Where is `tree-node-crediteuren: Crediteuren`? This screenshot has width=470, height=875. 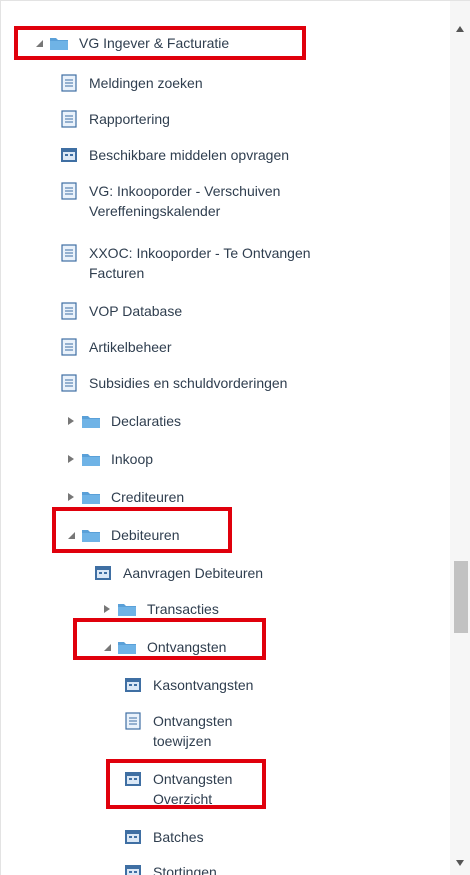
tree-node-crediteuren: Crediteuren is located at coordinates (124, 497).